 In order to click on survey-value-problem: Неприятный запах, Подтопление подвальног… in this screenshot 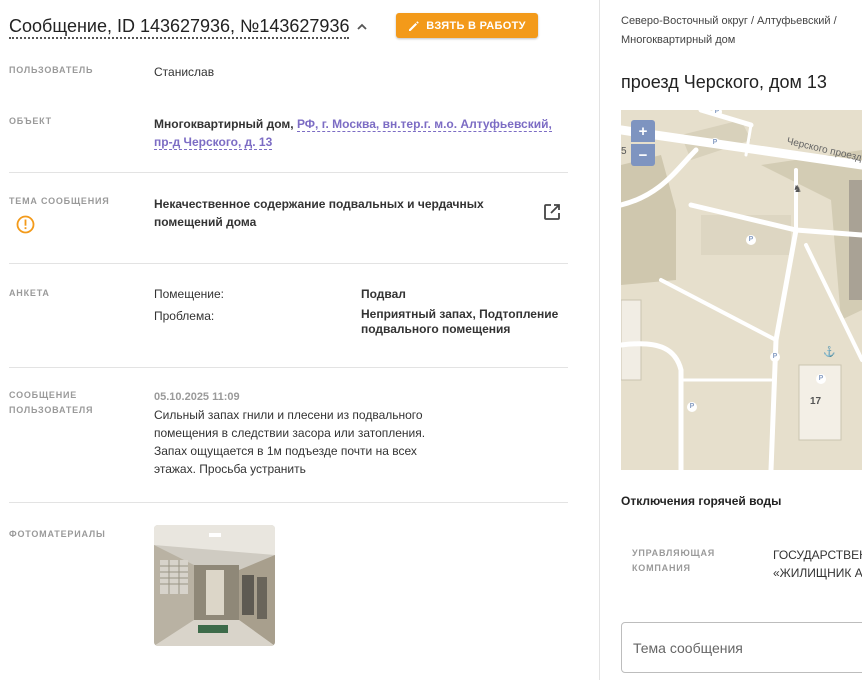, I will do `click(459, 322)`.